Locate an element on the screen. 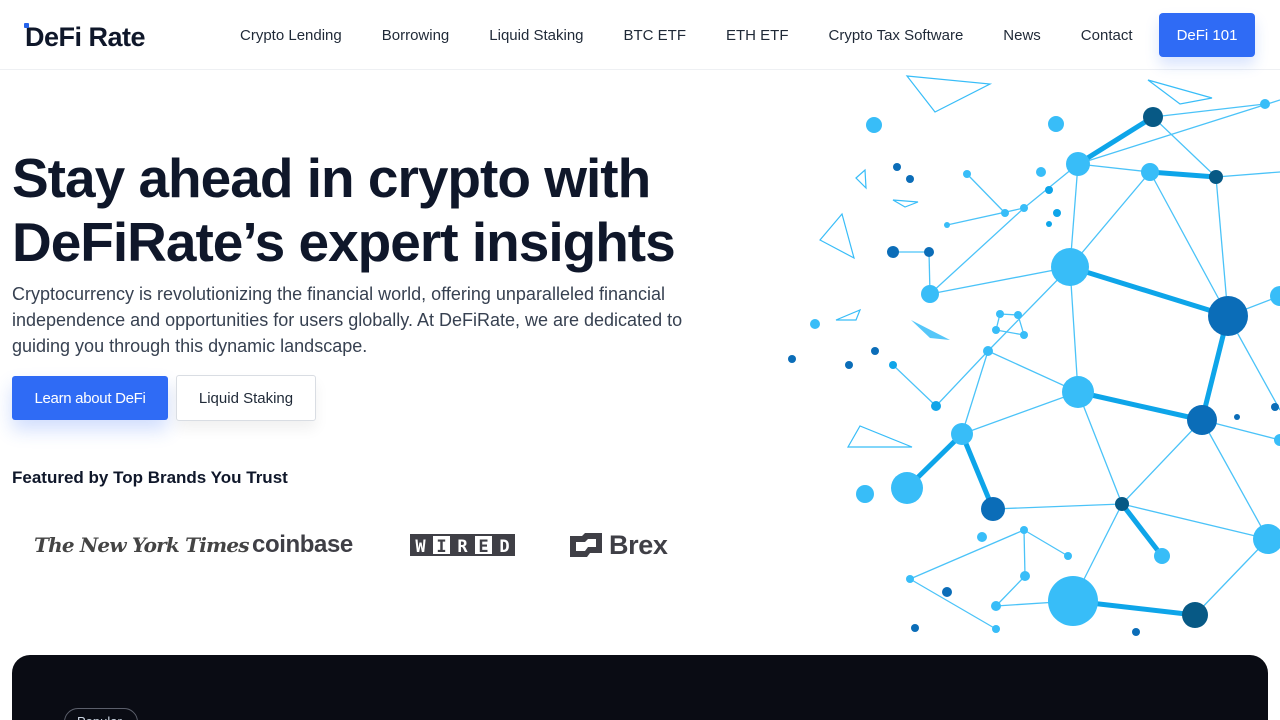  wired-letter: D is located at coordinates (504, 545).